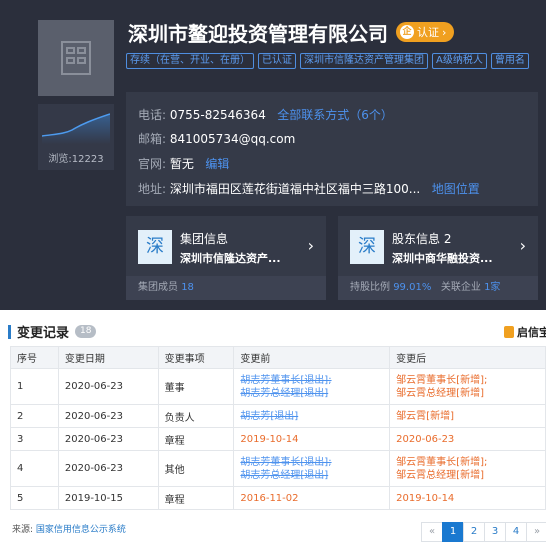  I want to click on page-next-button: », so click(536, 532).